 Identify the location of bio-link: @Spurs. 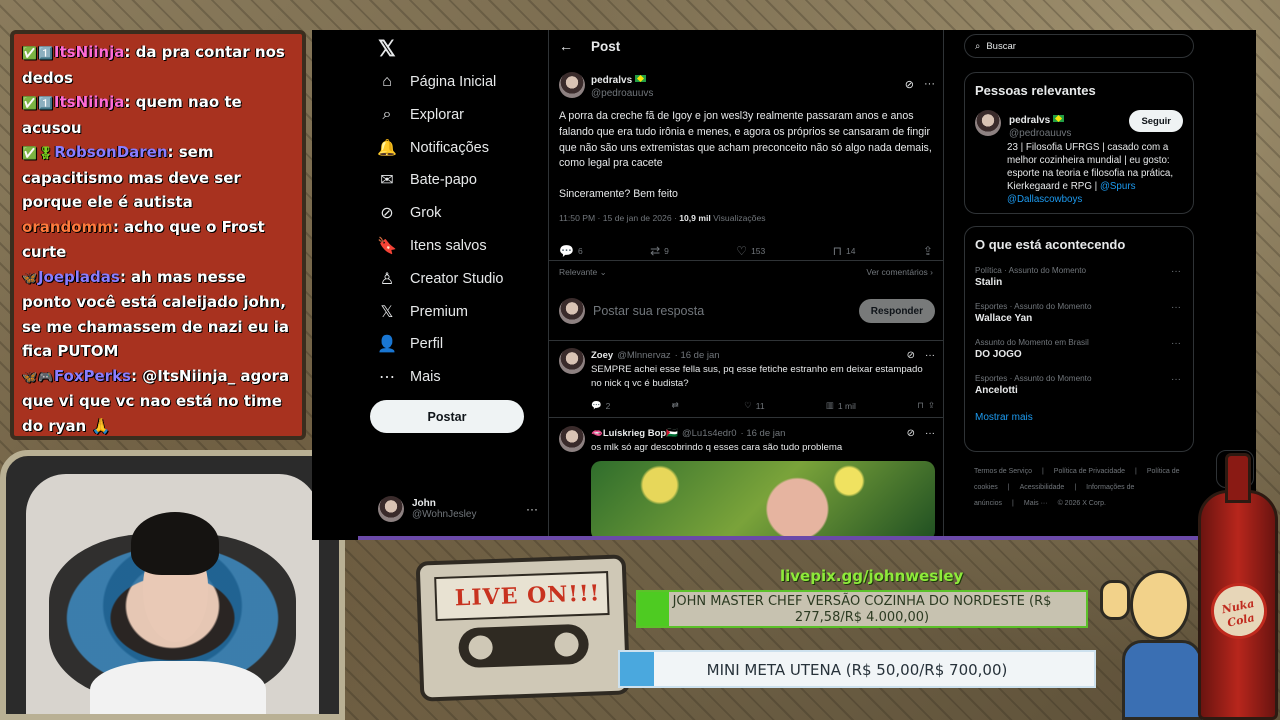
(1118, 186).